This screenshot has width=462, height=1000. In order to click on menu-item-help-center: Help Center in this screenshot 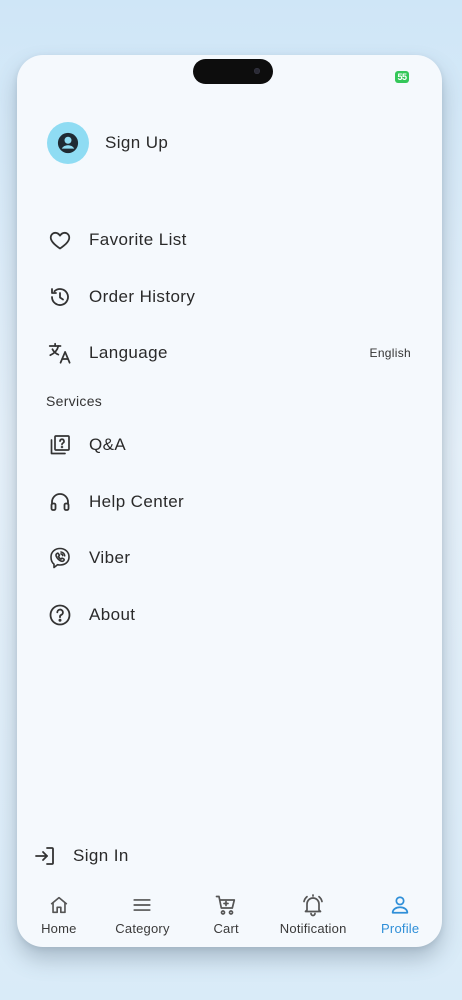, I will do `click(229, 502)`.